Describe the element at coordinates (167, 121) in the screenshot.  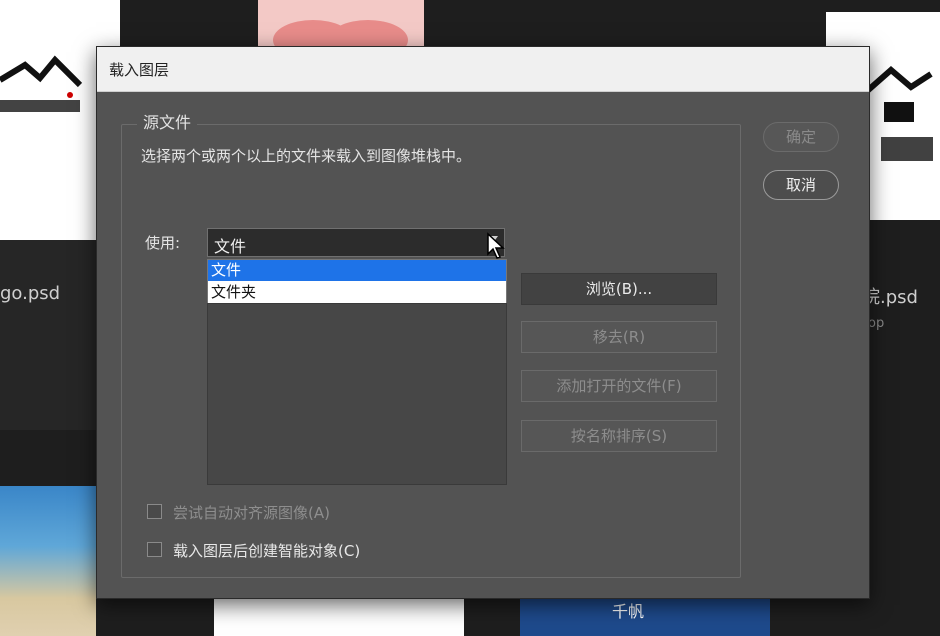
I see `source-files-label: 源文件` at that location.